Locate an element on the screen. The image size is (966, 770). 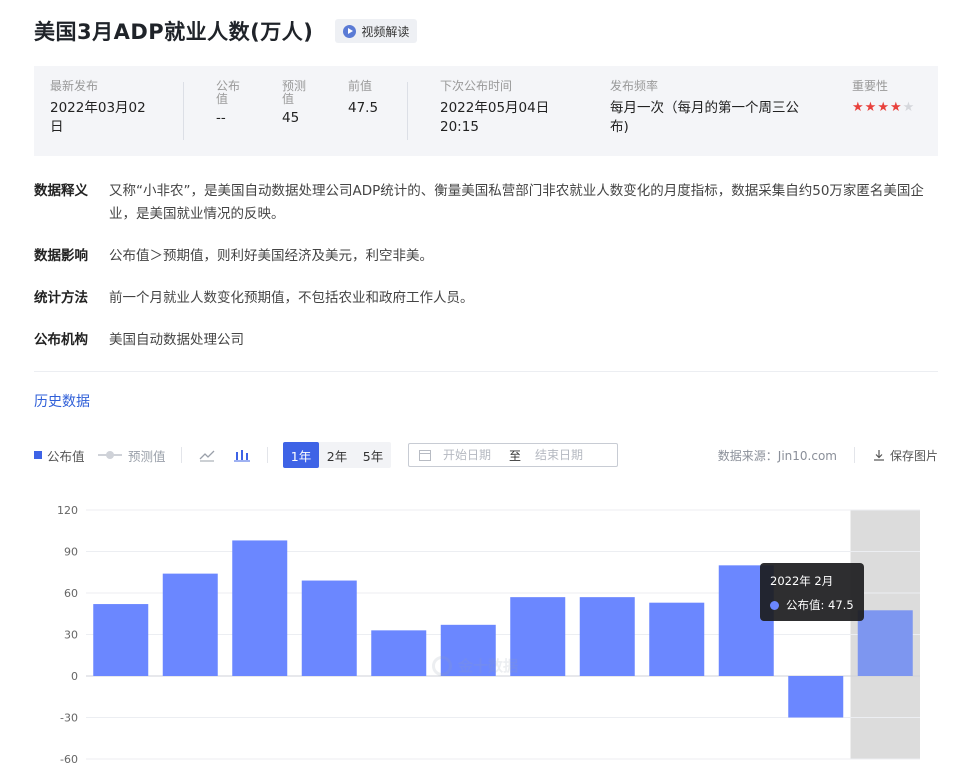
range-selector: 1年 2年 5年 is located at coordinates (337, 455).